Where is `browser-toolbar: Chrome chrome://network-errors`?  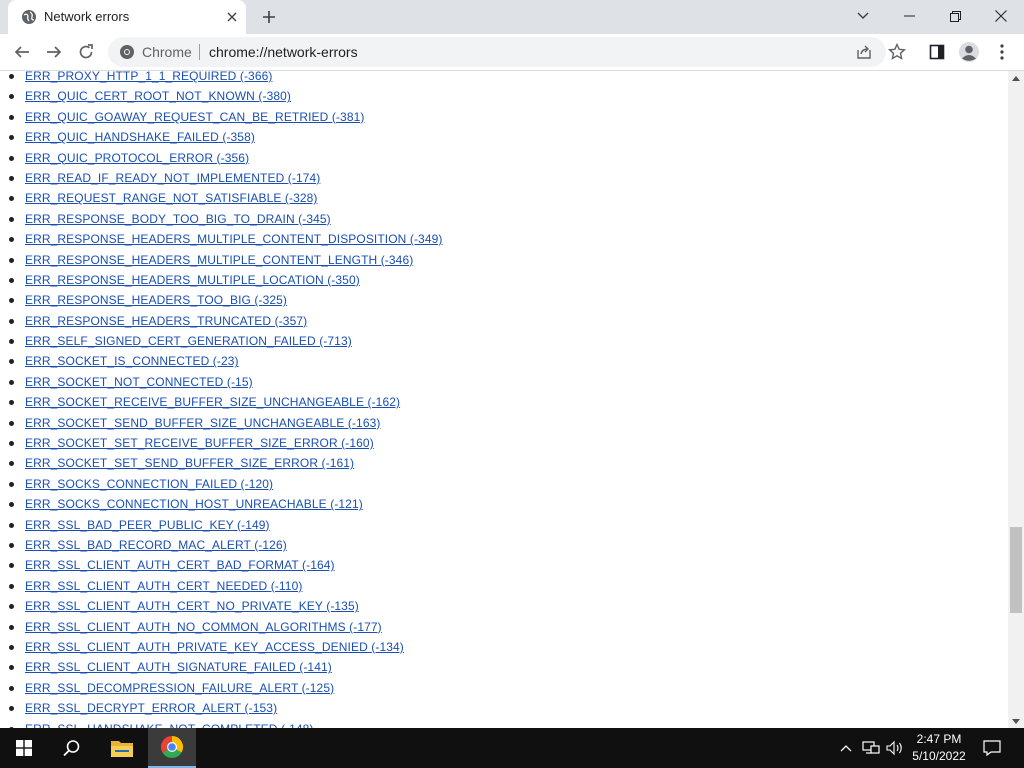 browser-toolbar: Chrome chrome://network-errors is located at coordinates (512, 52).